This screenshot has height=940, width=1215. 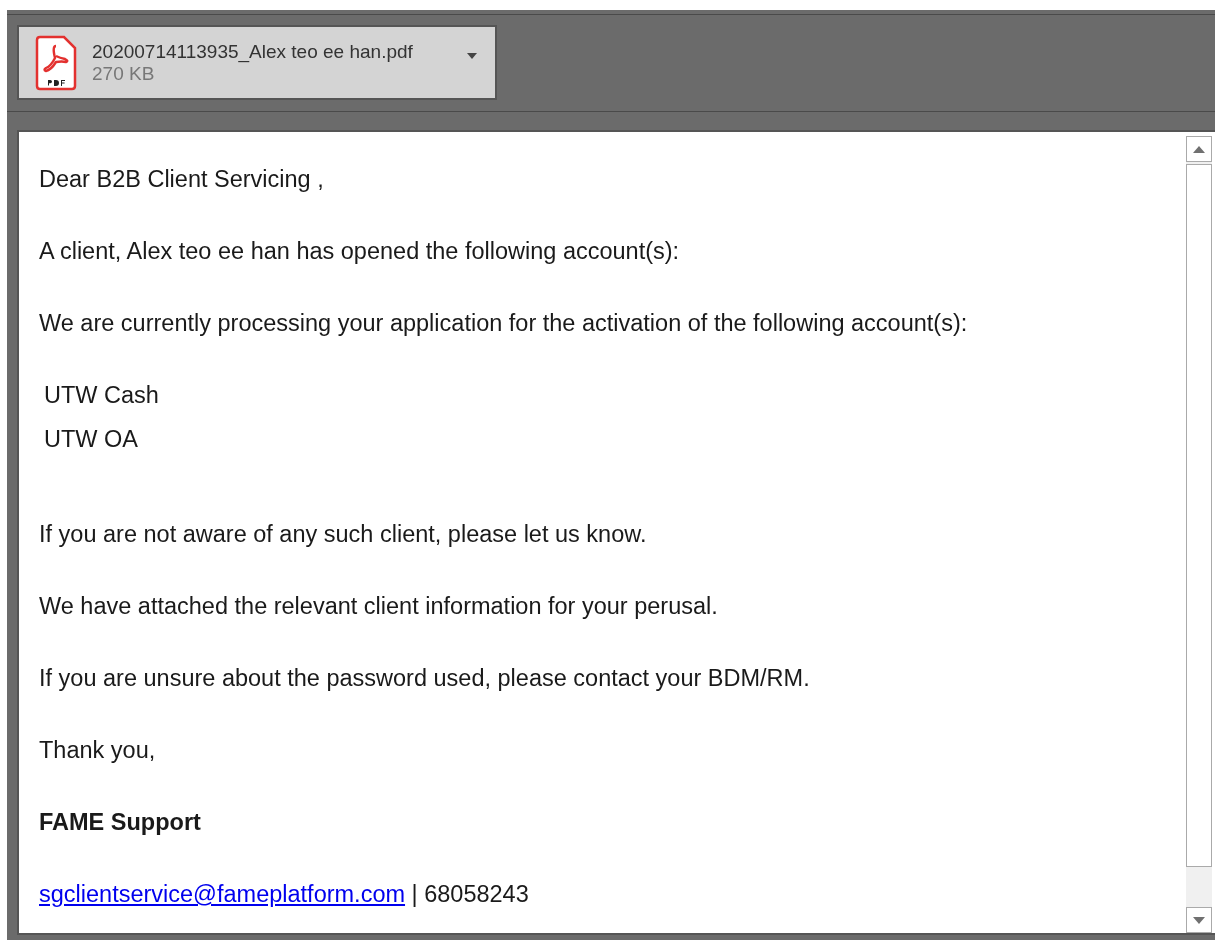 What do you see at coordinates (425, 678) in the screenshot?
I see `message-paragraph: If you are unsure about the password used, please contact your BDM/RM.` at bounding box center [425, 678].